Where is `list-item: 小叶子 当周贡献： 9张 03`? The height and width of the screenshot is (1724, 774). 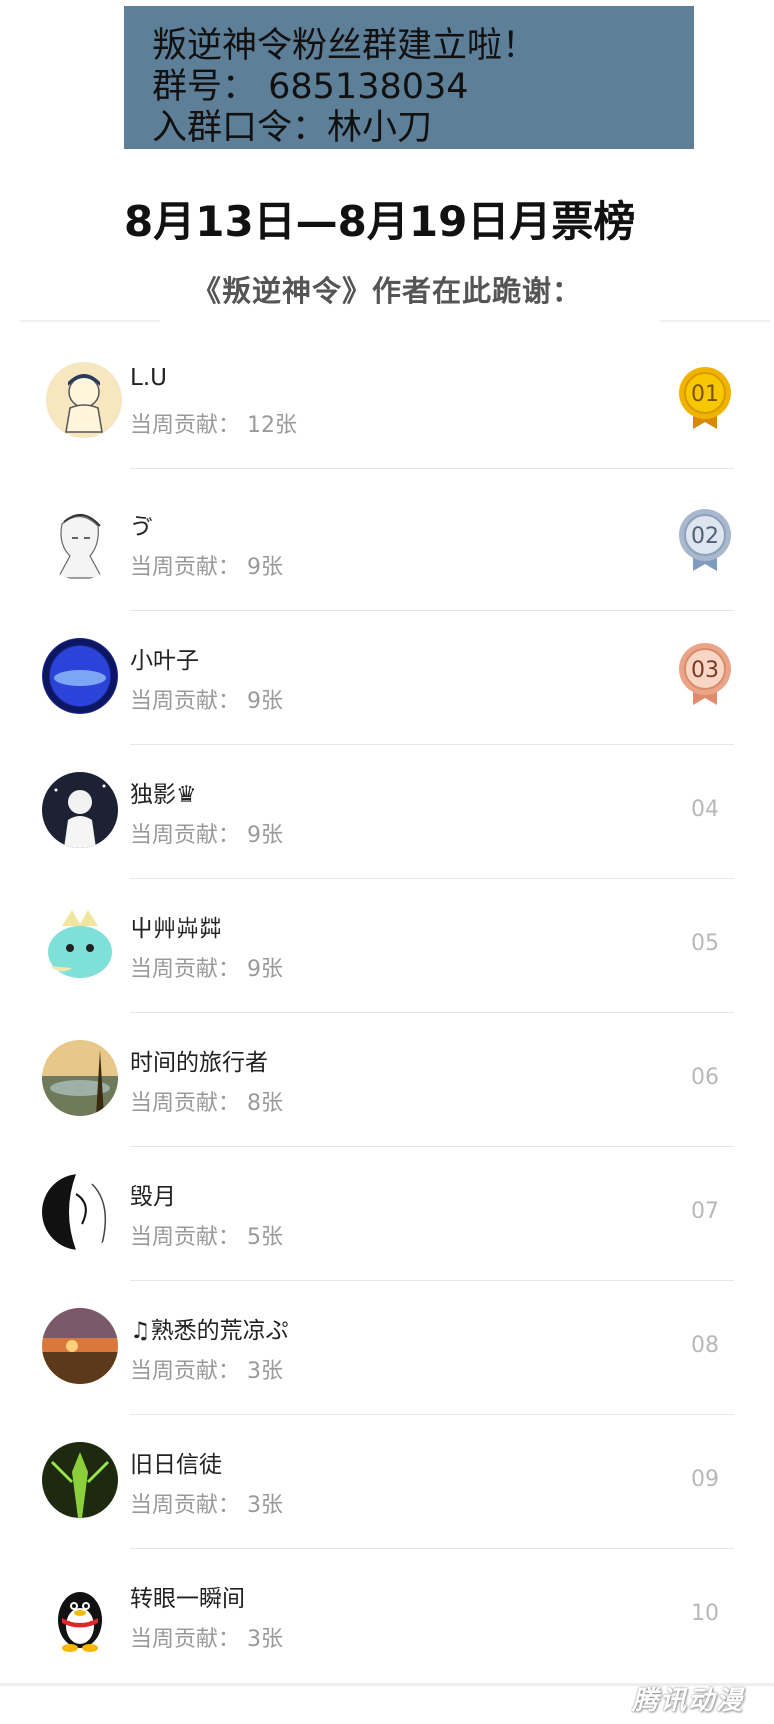
list-item: 小叶子 当周贡献： 9张 03 is located at coordinates (387, 678).